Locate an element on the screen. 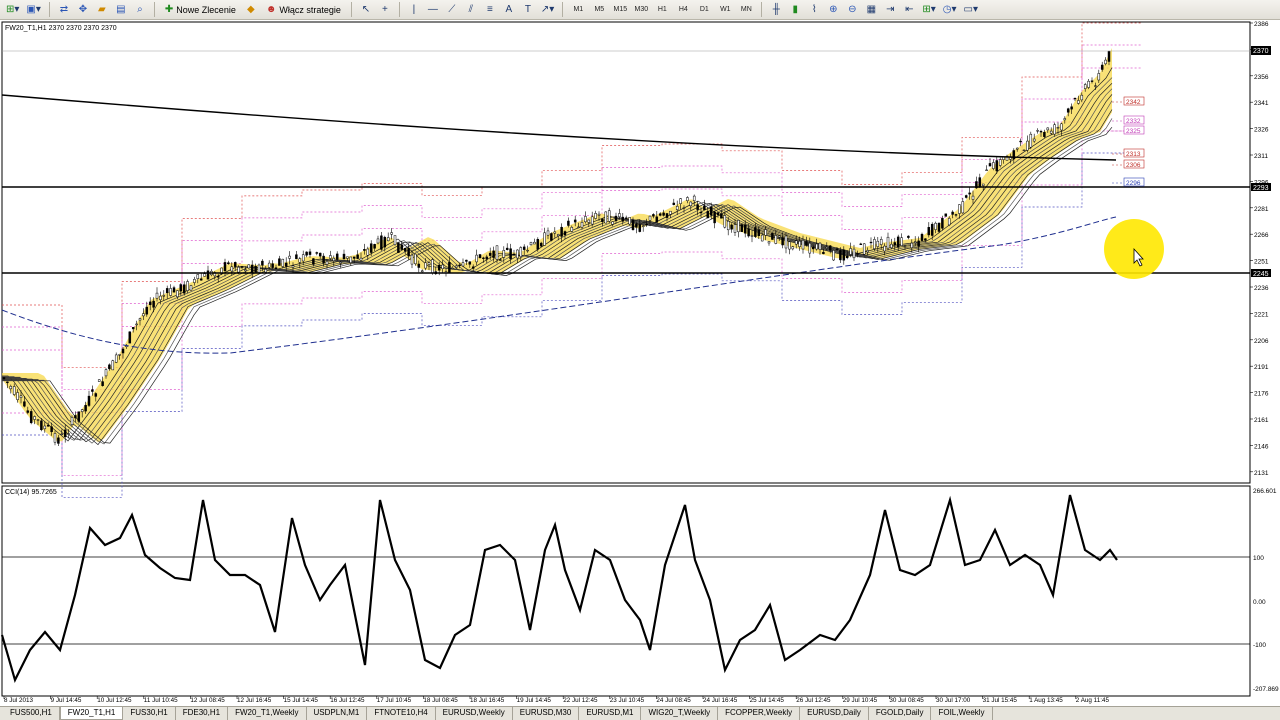  zoom-out-button: ⊖ is located at coordinates (852, 10).